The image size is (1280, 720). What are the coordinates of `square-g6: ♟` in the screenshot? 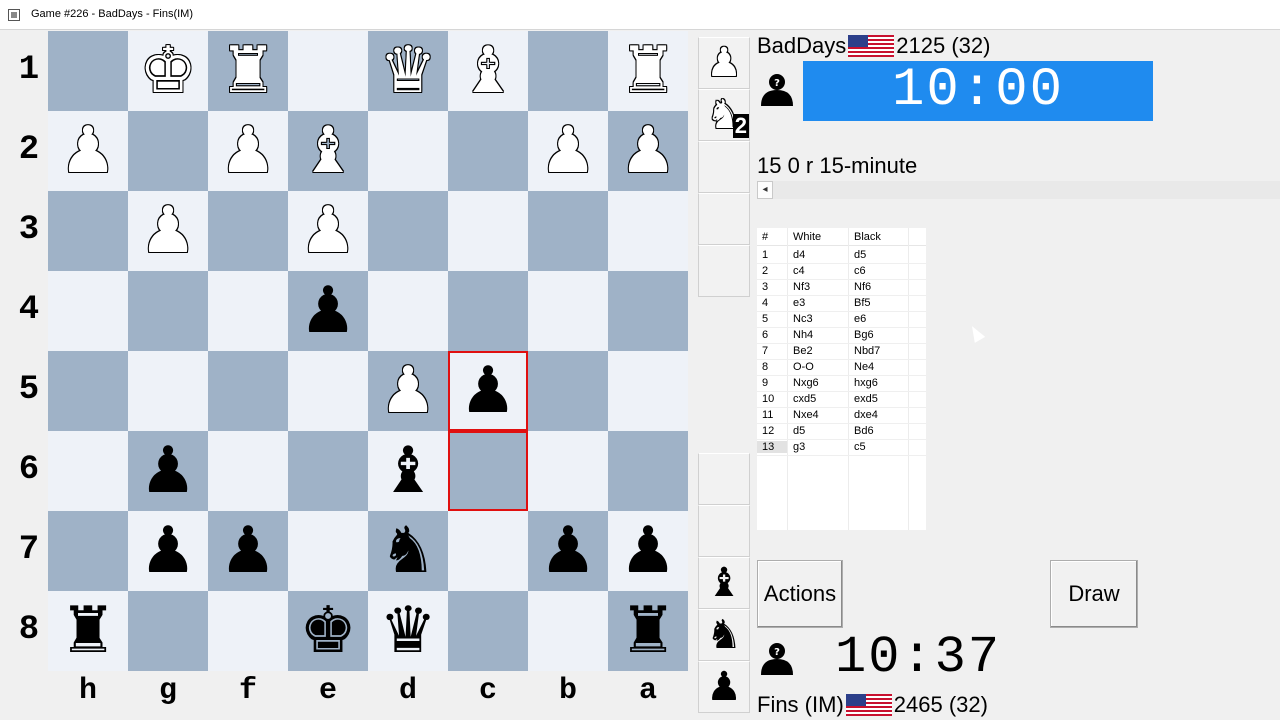 It's located at (168, 471).